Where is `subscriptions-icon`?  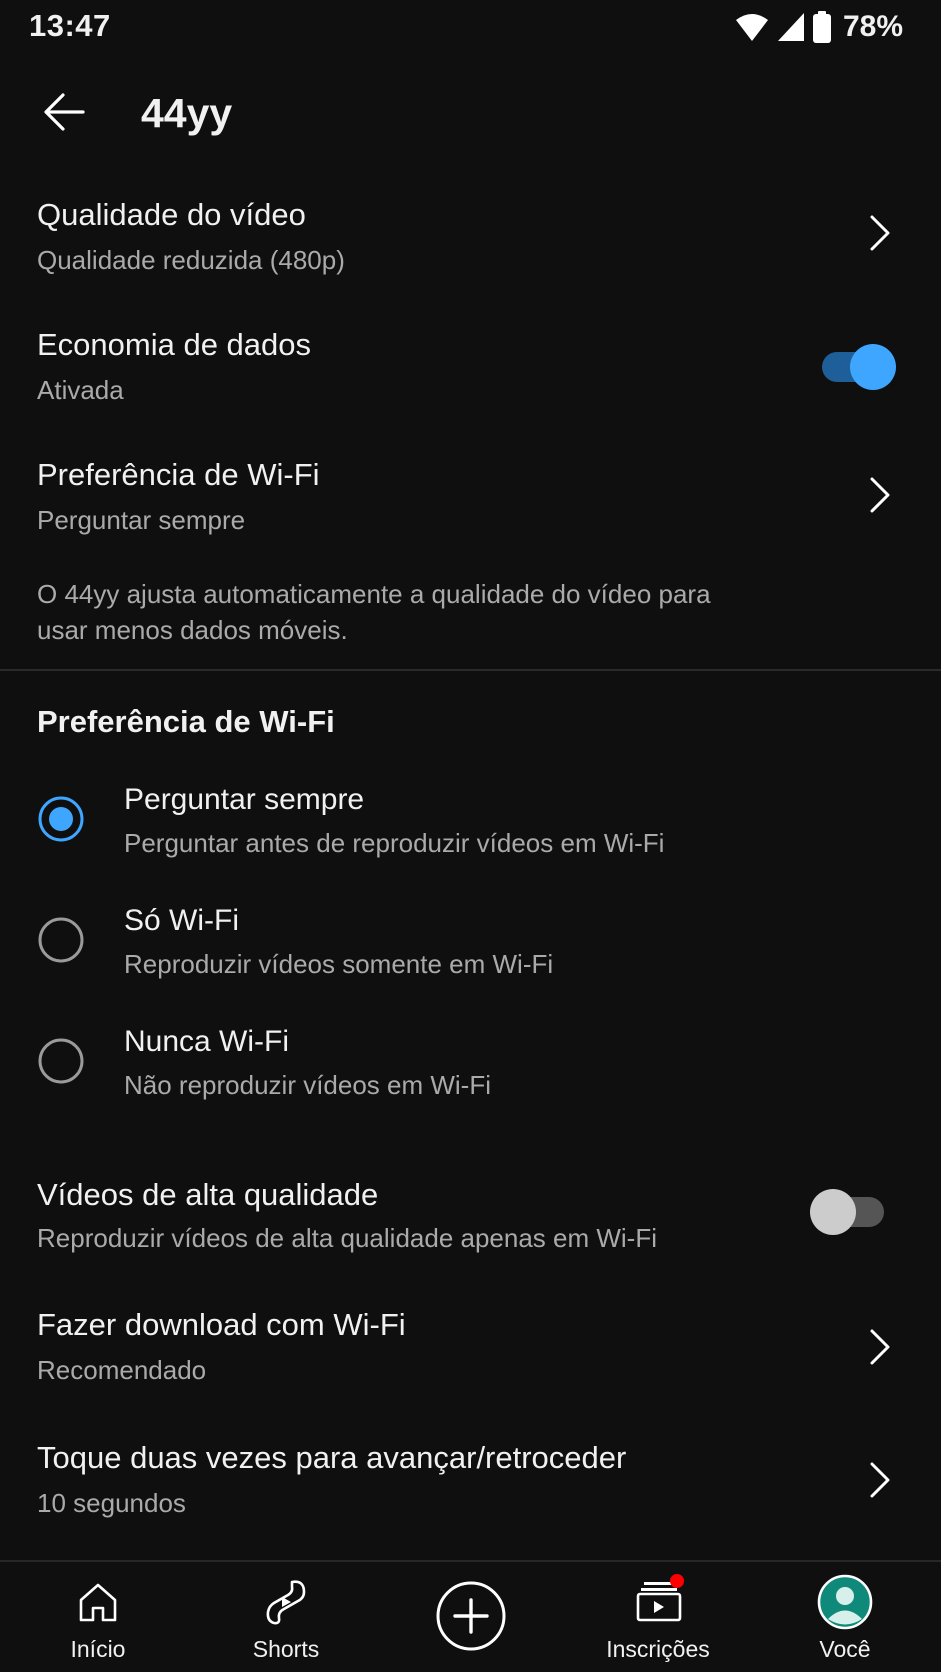 subscriptions-icon is located at coordinates (660, 1598).